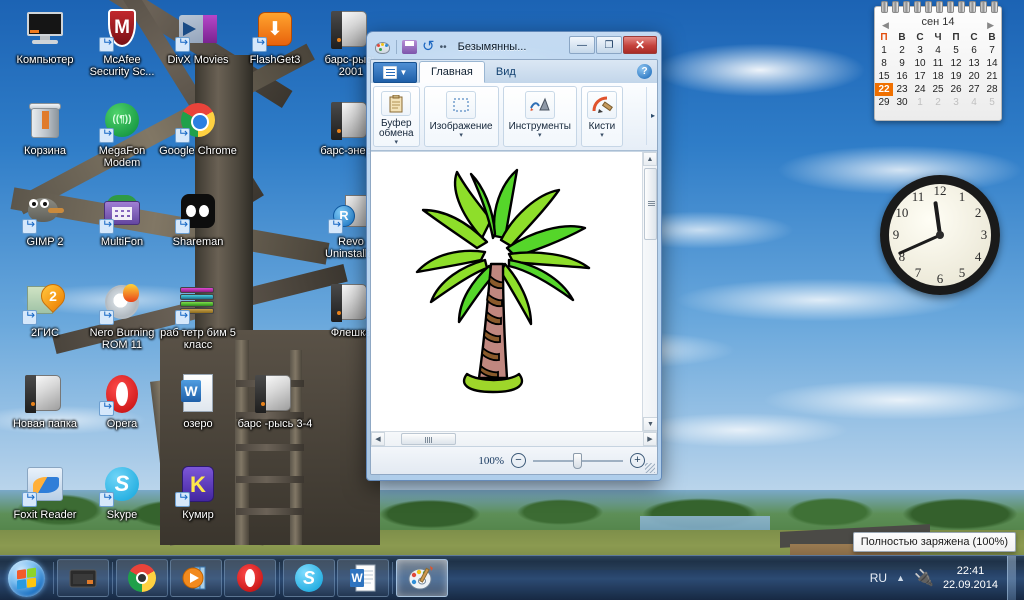 This screenshot has height=600, width=1024. What do you see at coordinates (609, 45) in the screenshot?
I see `maximize-button: ❐` at bounding box center [609, 45].